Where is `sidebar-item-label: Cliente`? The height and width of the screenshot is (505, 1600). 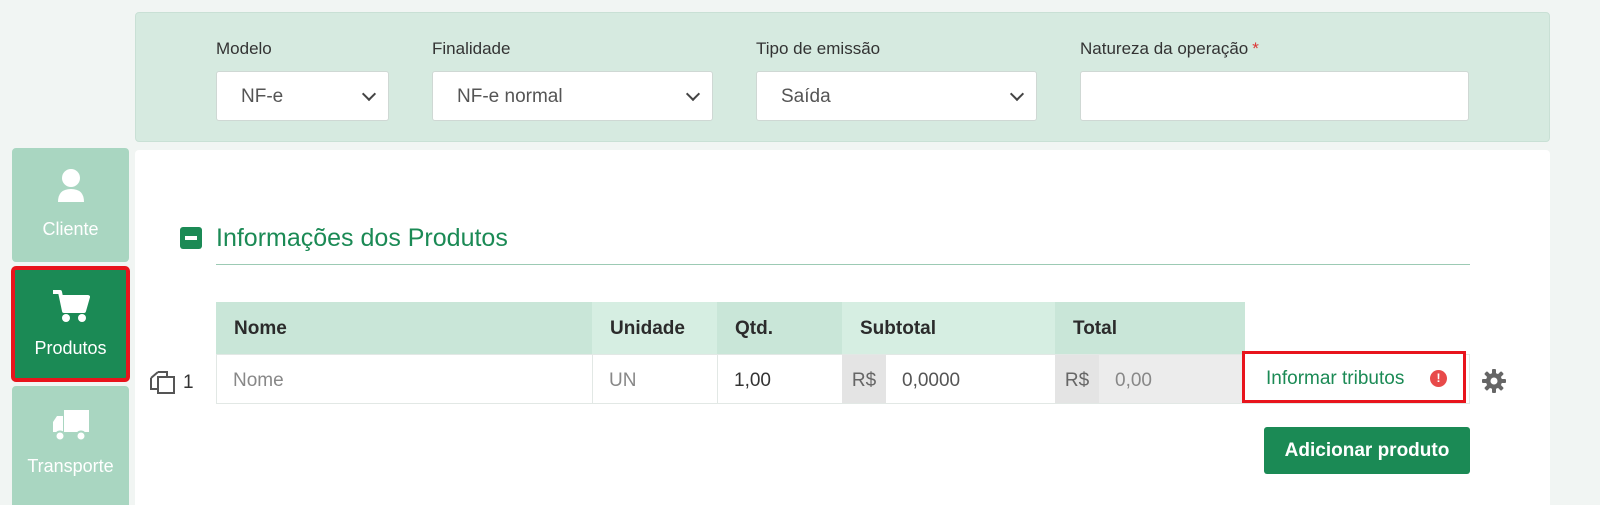 sidebar-item-label: Cliente is located at coordinates (70, 229).